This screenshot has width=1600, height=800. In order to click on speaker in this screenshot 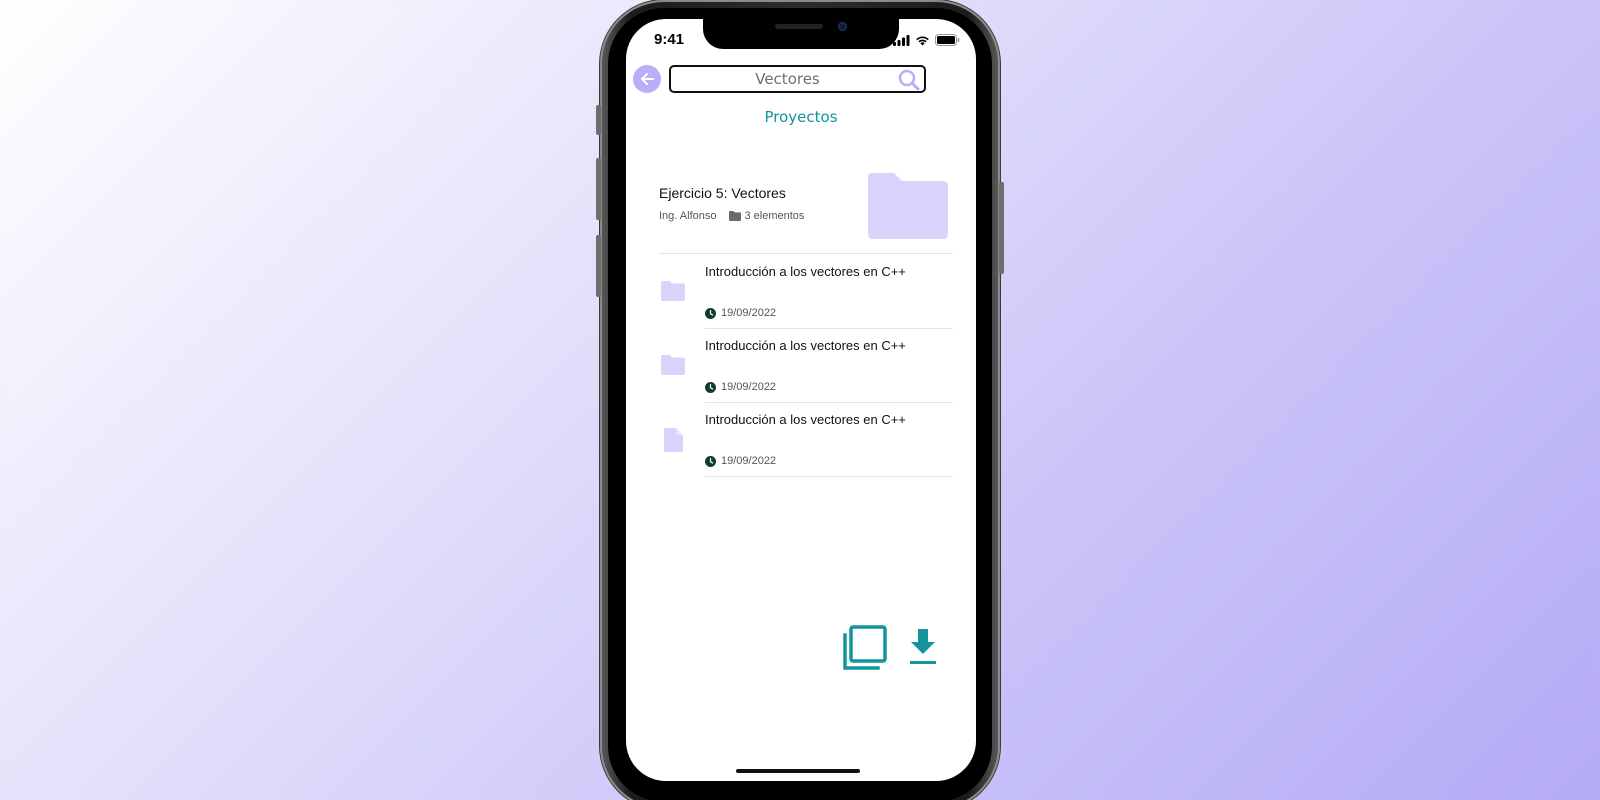, I will do `click(799, 26)`.